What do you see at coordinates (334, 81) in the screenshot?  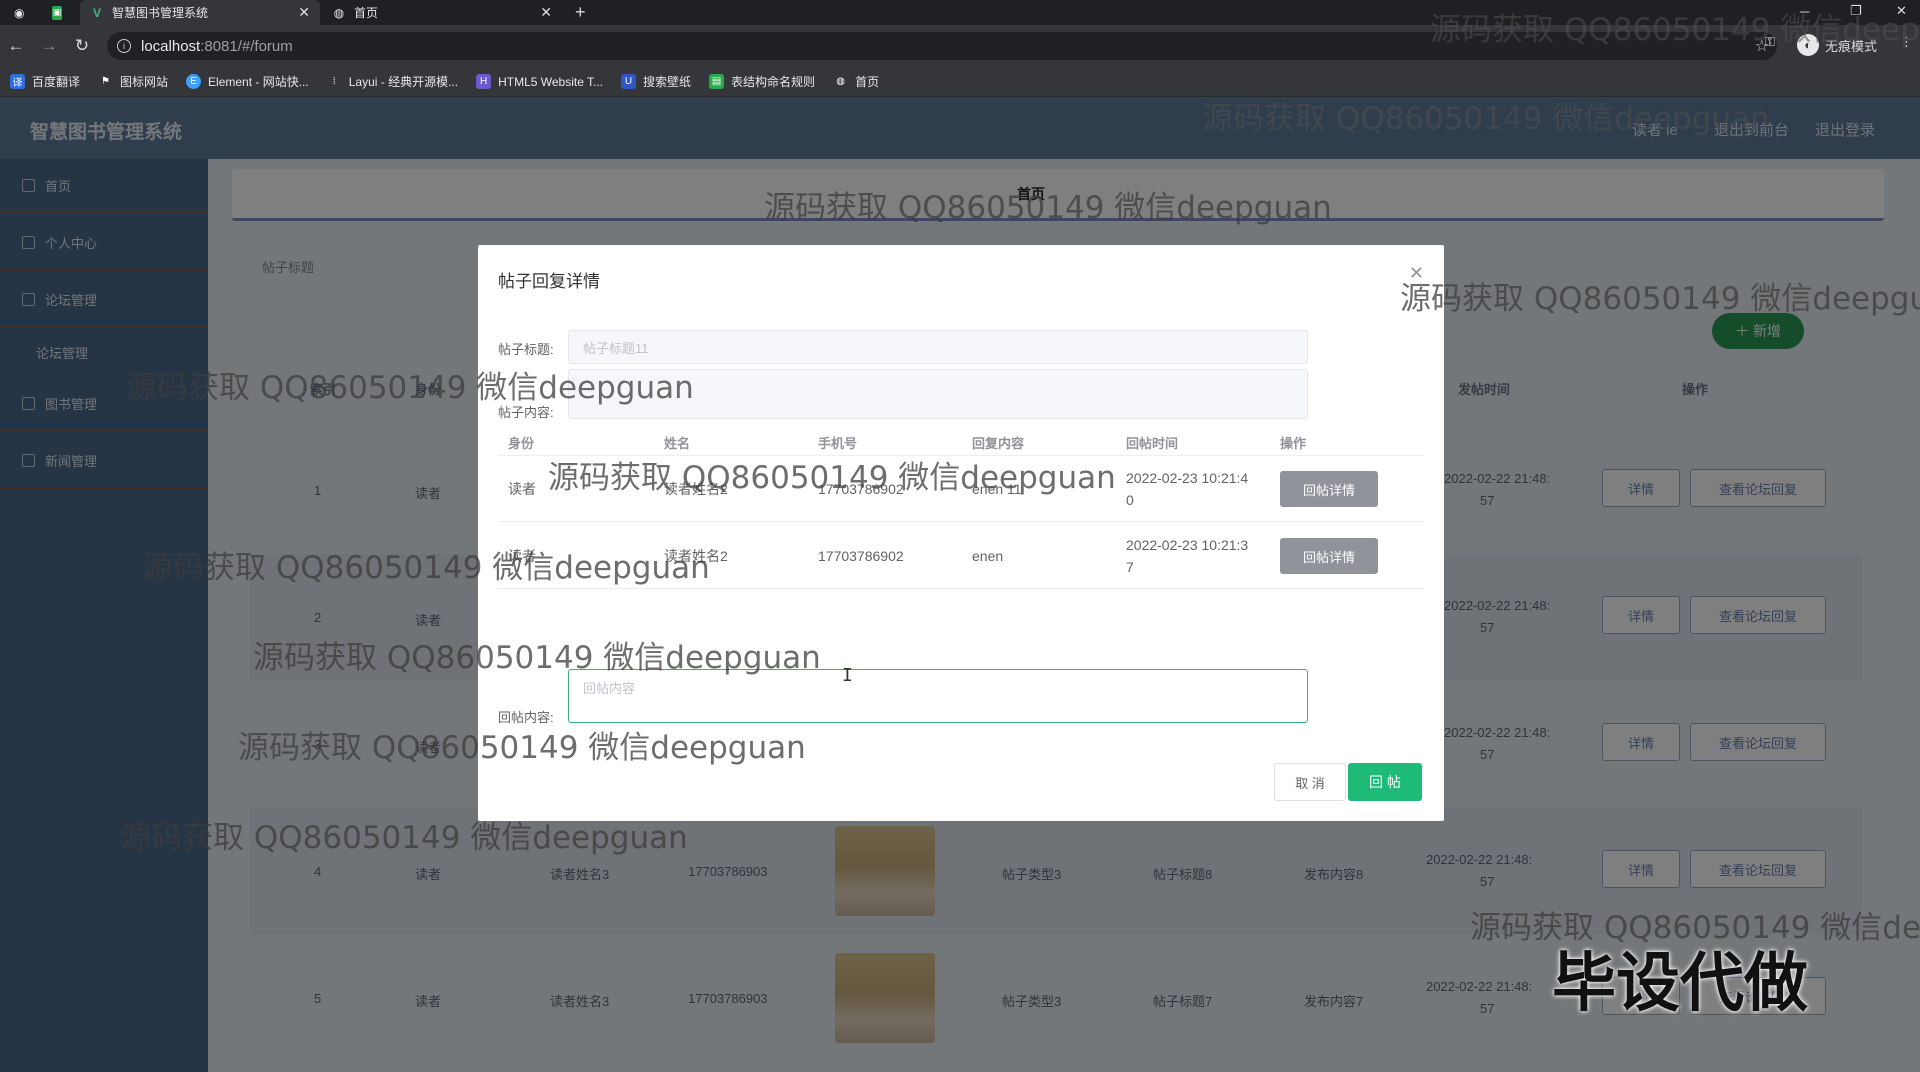 I see `layui-logo-icon: ⦙` at bounding box center [334, 81].